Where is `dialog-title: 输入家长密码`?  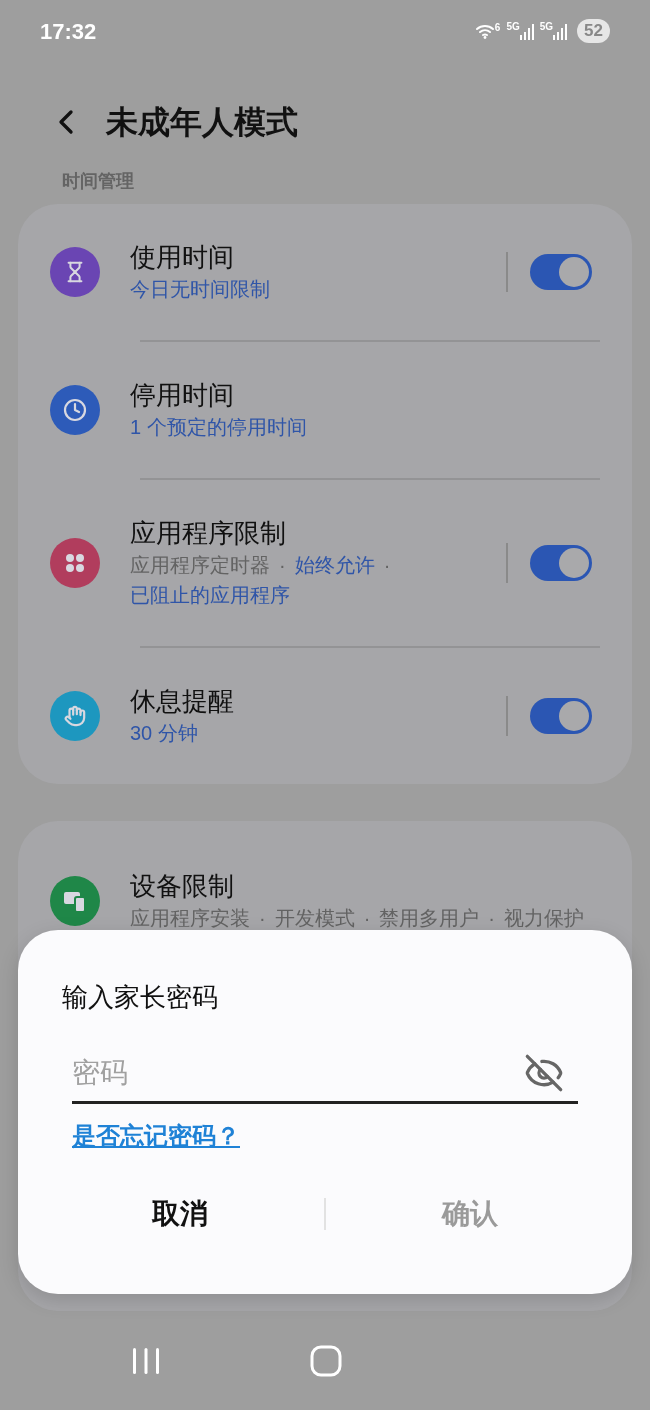 dialog-title: 输入家长密码 is located at coordinates (140, 997).